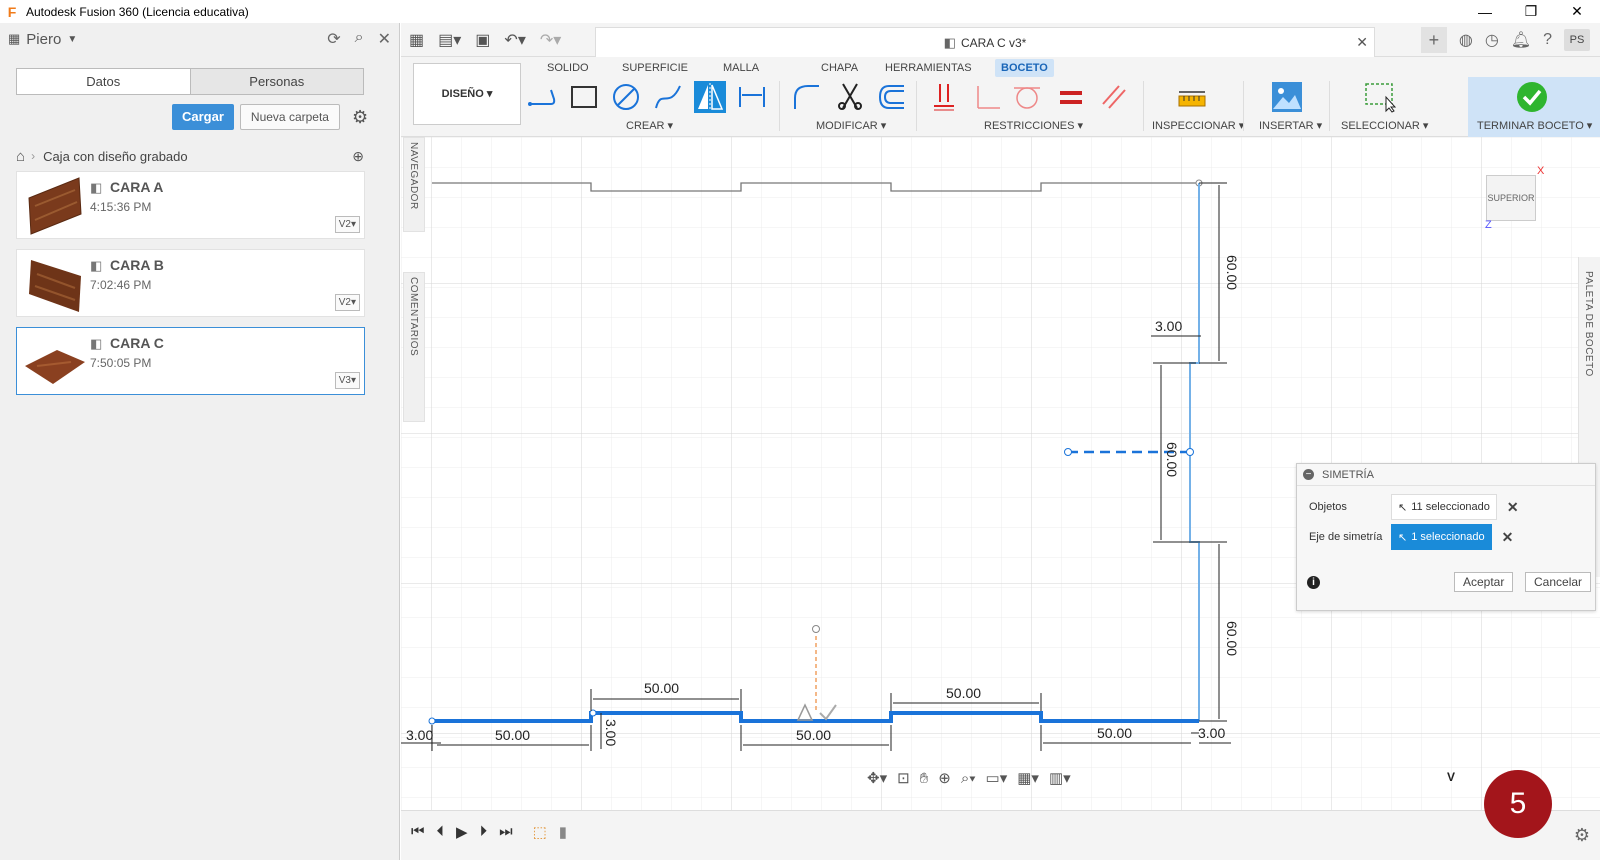 This screenshot has height=860, width=1600. What do you see at coordinates (1534, 125) in the screenshot?
I see `group-terminar-boceto: TERMINAR BOCETO ▾` at bounding box center [1534, 125].